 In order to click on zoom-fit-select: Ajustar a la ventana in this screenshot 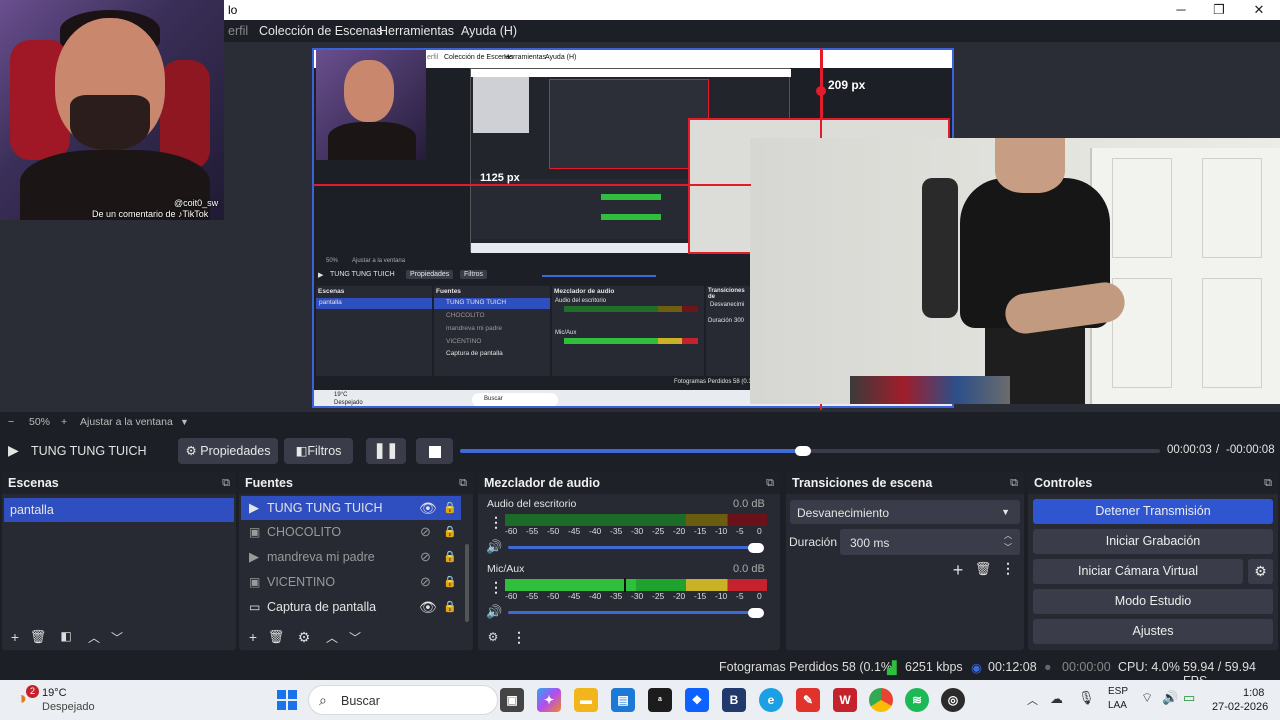, I will do `click(126, 422)`.